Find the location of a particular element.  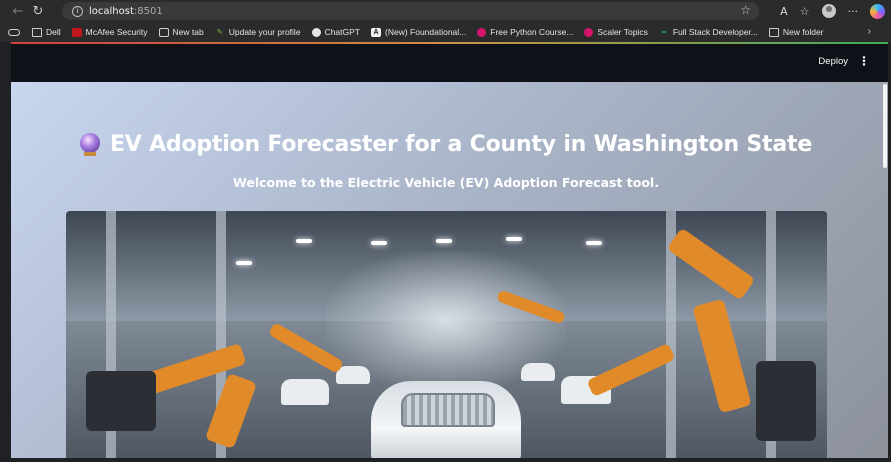

gamepad-icon is located at coordinates (14, 32).